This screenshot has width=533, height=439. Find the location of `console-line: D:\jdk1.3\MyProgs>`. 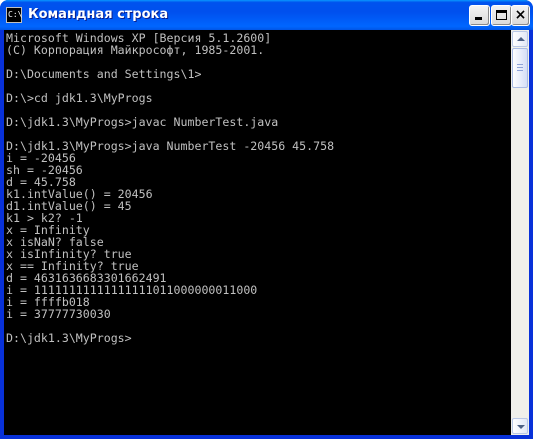

console-line: D:\jdk1.3\MyProgs> is located at coordinates (69, 338).